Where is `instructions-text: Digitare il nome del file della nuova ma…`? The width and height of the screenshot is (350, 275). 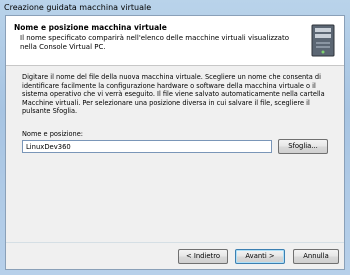 instructions-text: Digitare il nome del file della nuova ma… is located at coordinates (173, 94).